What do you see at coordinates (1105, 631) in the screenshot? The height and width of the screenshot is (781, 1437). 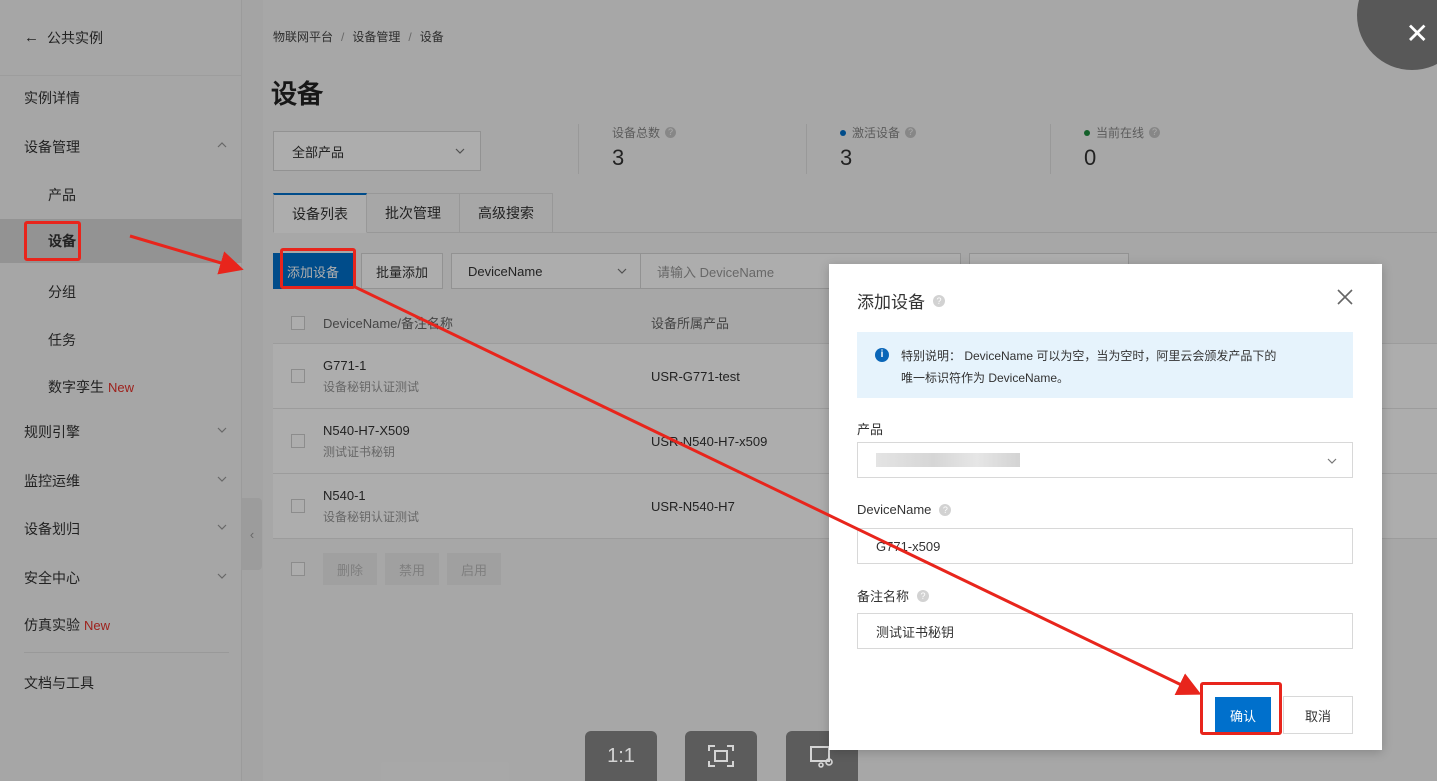 I see `note-input: 测试证书秘钥` at bounding box center [1105, 631].